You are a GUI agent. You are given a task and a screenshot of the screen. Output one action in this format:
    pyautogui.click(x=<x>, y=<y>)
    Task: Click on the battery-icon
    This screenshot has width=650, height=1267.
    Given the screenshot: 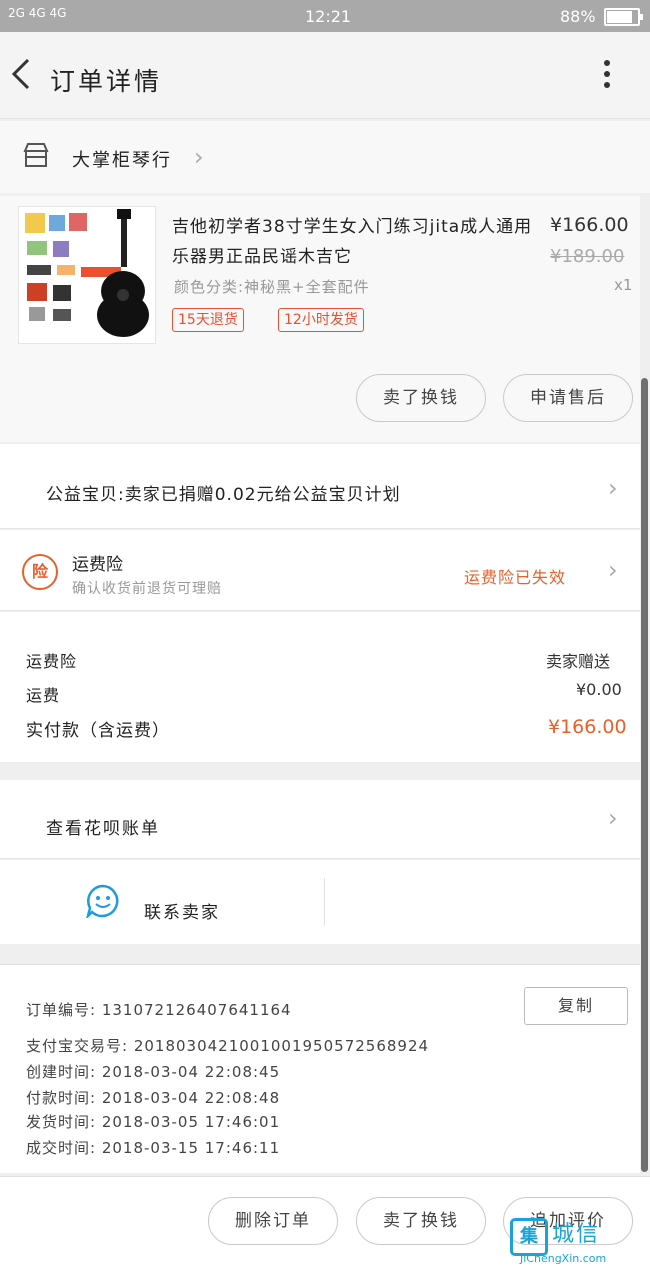 What is the action you would take?
    pyautogui.click(x=623, y=17)
    